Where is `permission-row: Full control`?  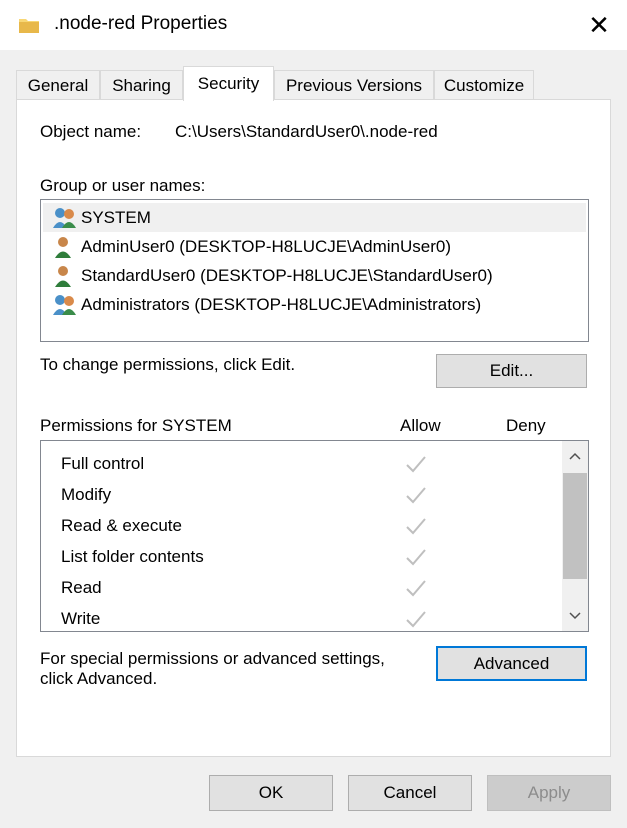 permission-row: Full control is located at coordinates (102, 463).